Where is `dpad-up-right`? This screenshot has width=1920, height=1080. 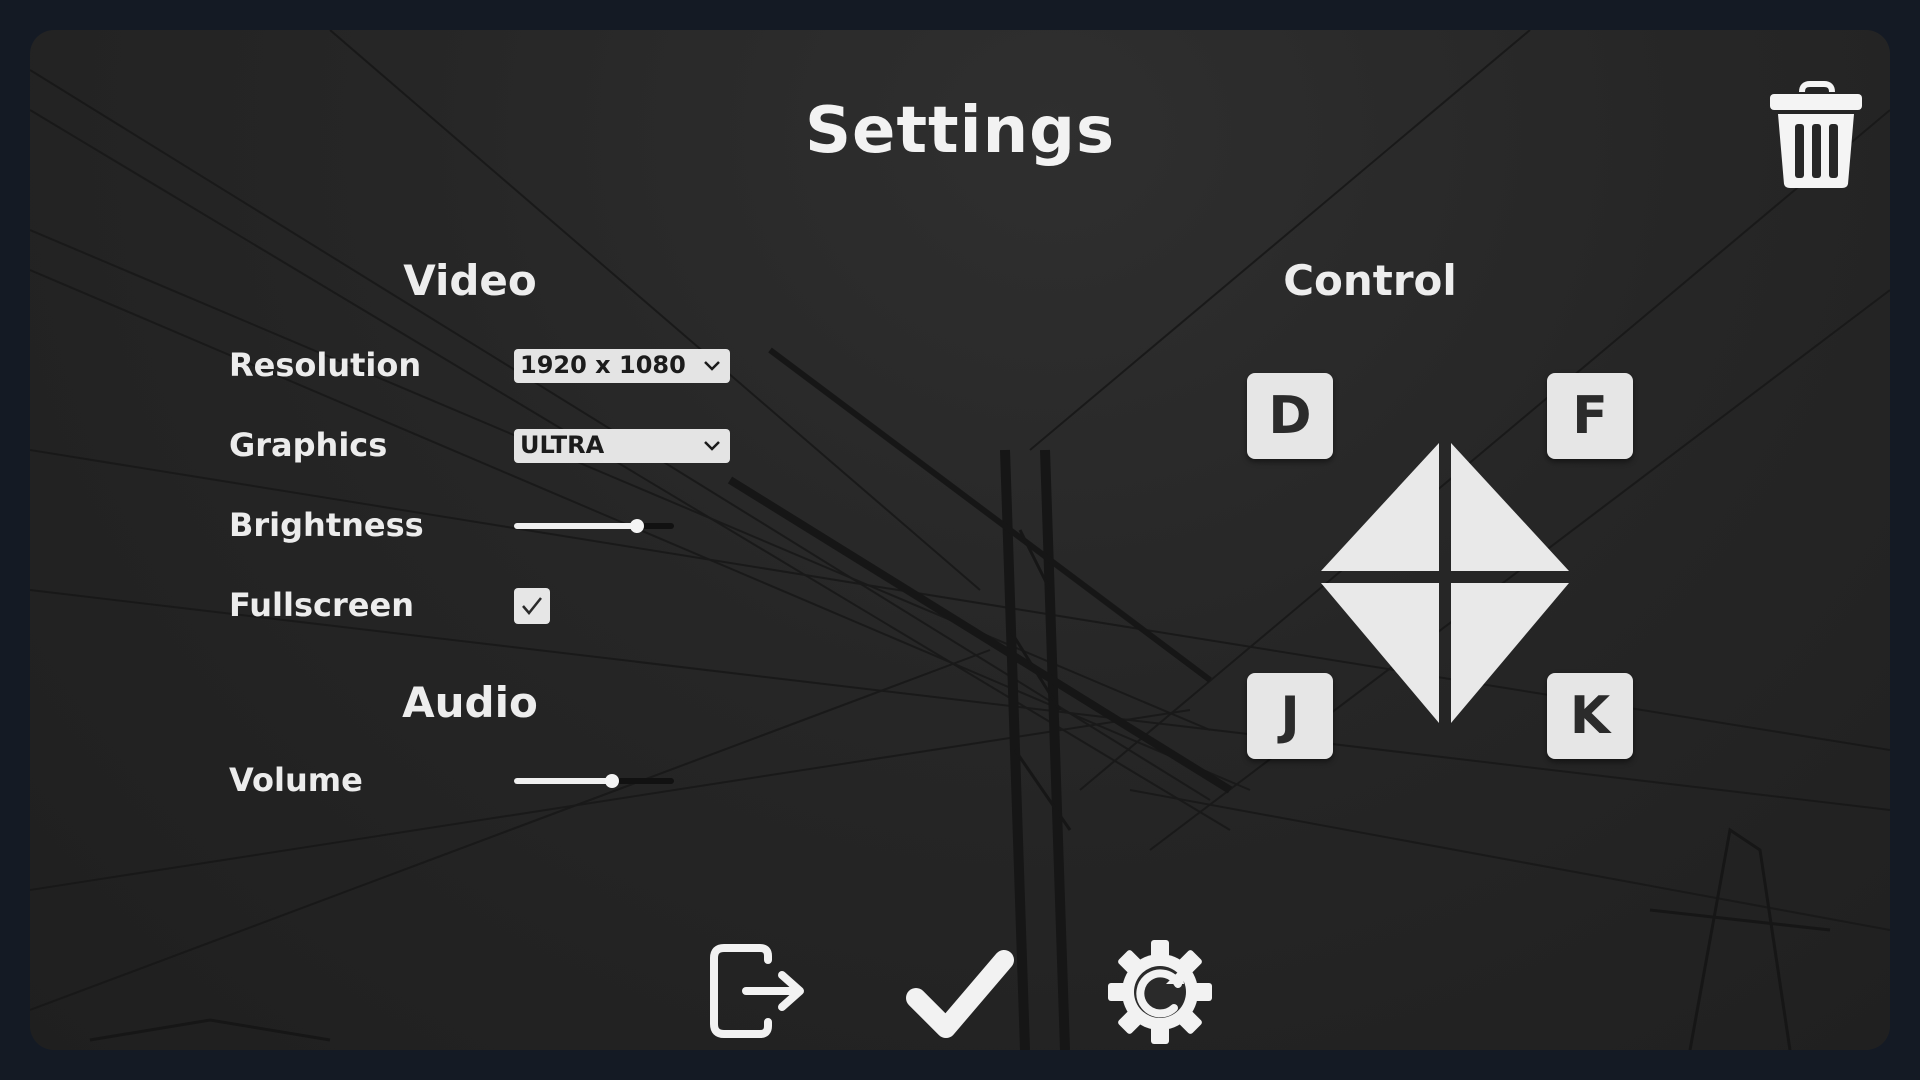 dpad-up-right is located at coordinates (1510, 507).